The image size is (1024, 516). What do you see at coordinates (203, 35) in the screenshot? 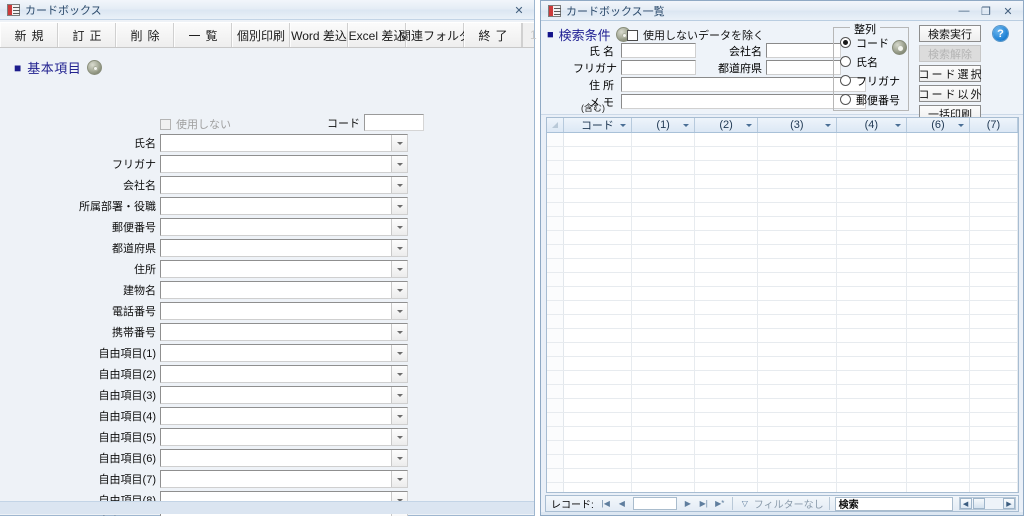
I see `toolbar-button-list: 一覧` at bounding box center [203, 35].